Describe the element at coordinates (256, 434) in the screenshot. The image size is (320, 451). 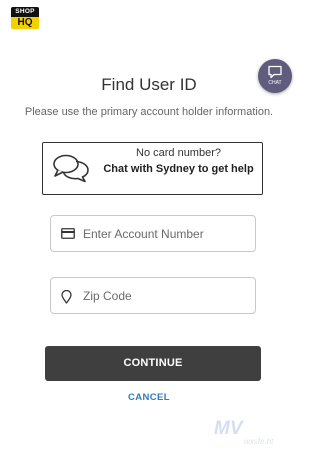
I see `watermark: MV wxsfe.ht` at that location.